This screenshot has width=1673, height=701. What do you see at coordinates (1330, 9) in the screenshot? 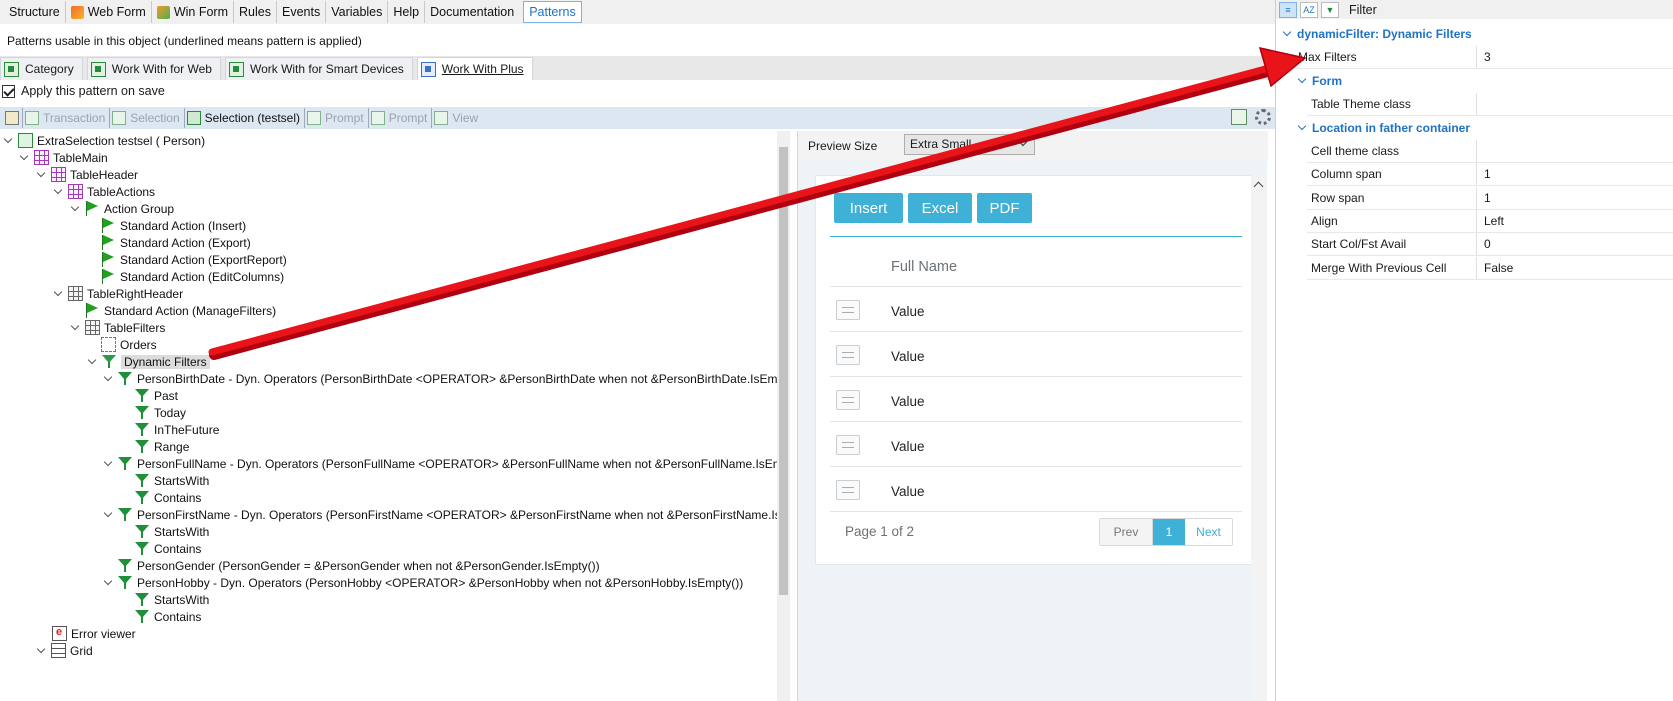
I see `filter-icon: ▼` at bounding box center [1330, 9].